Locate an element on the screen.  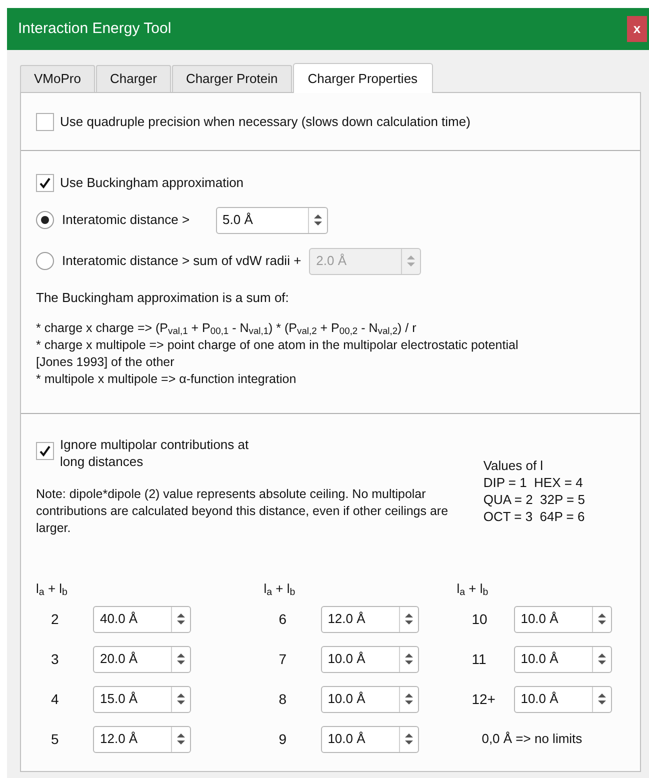
window-title: Interaction Energy Tool is located at coordinates (95, 28).